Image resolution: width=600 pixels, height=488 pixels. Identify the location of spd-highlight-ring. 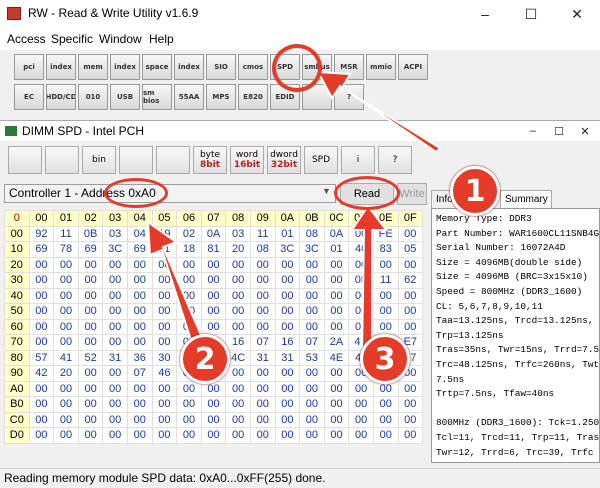
(297, 68).